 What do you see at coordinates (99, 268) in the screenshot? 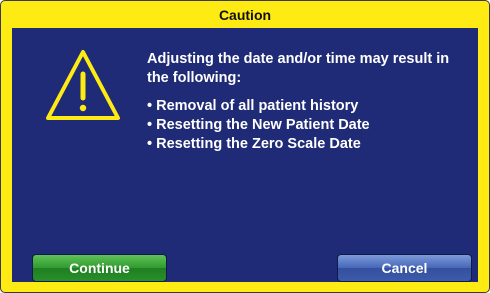
I see `continue-button: Continue` at bounding box center [99, 268].